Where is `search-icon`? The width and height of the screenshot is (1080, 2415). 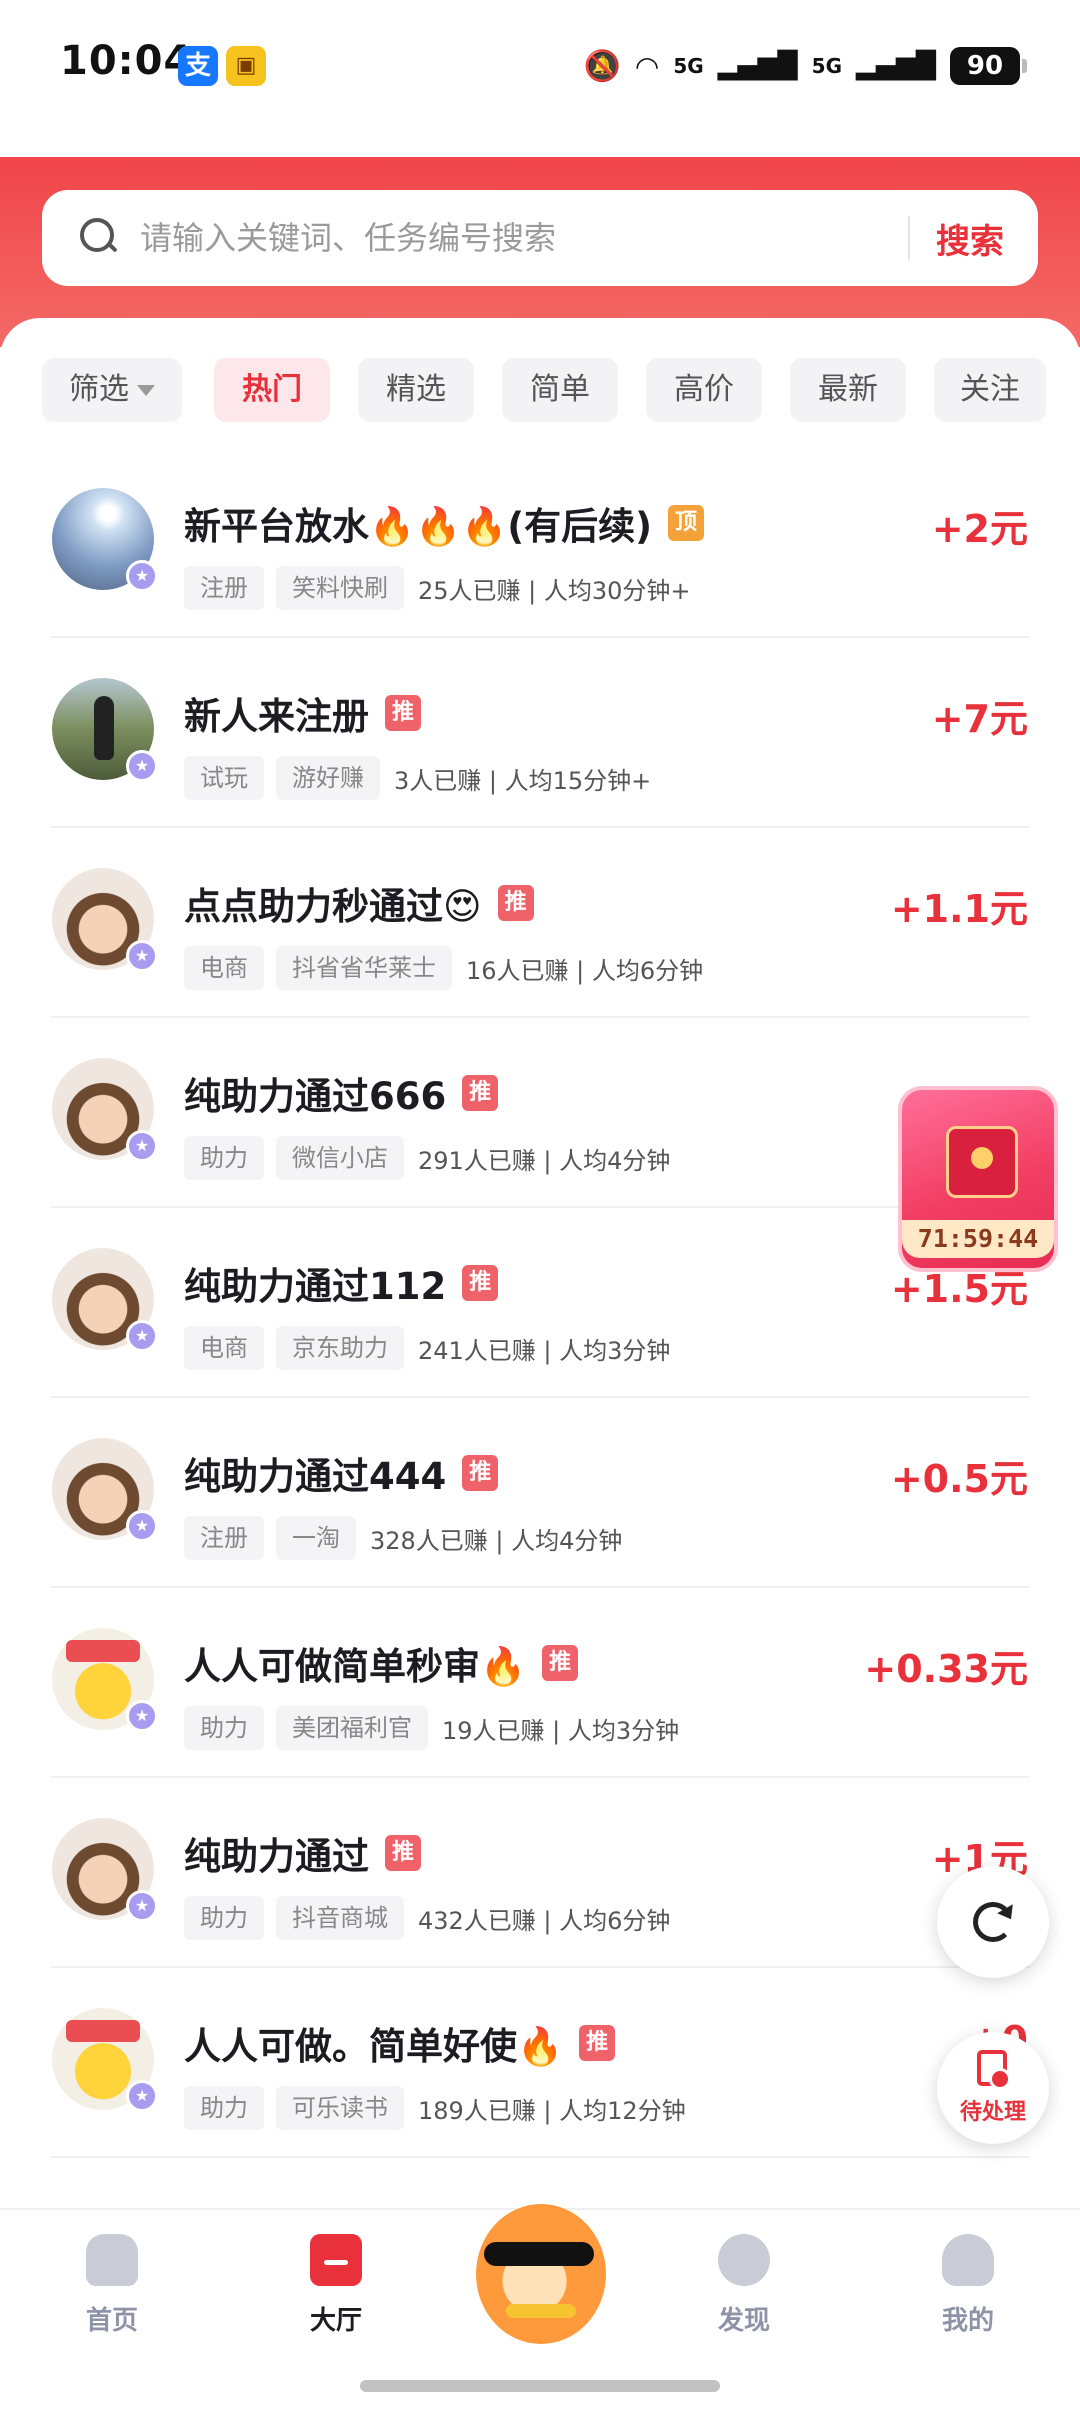
search-icon is located at coordinates (100, 238).